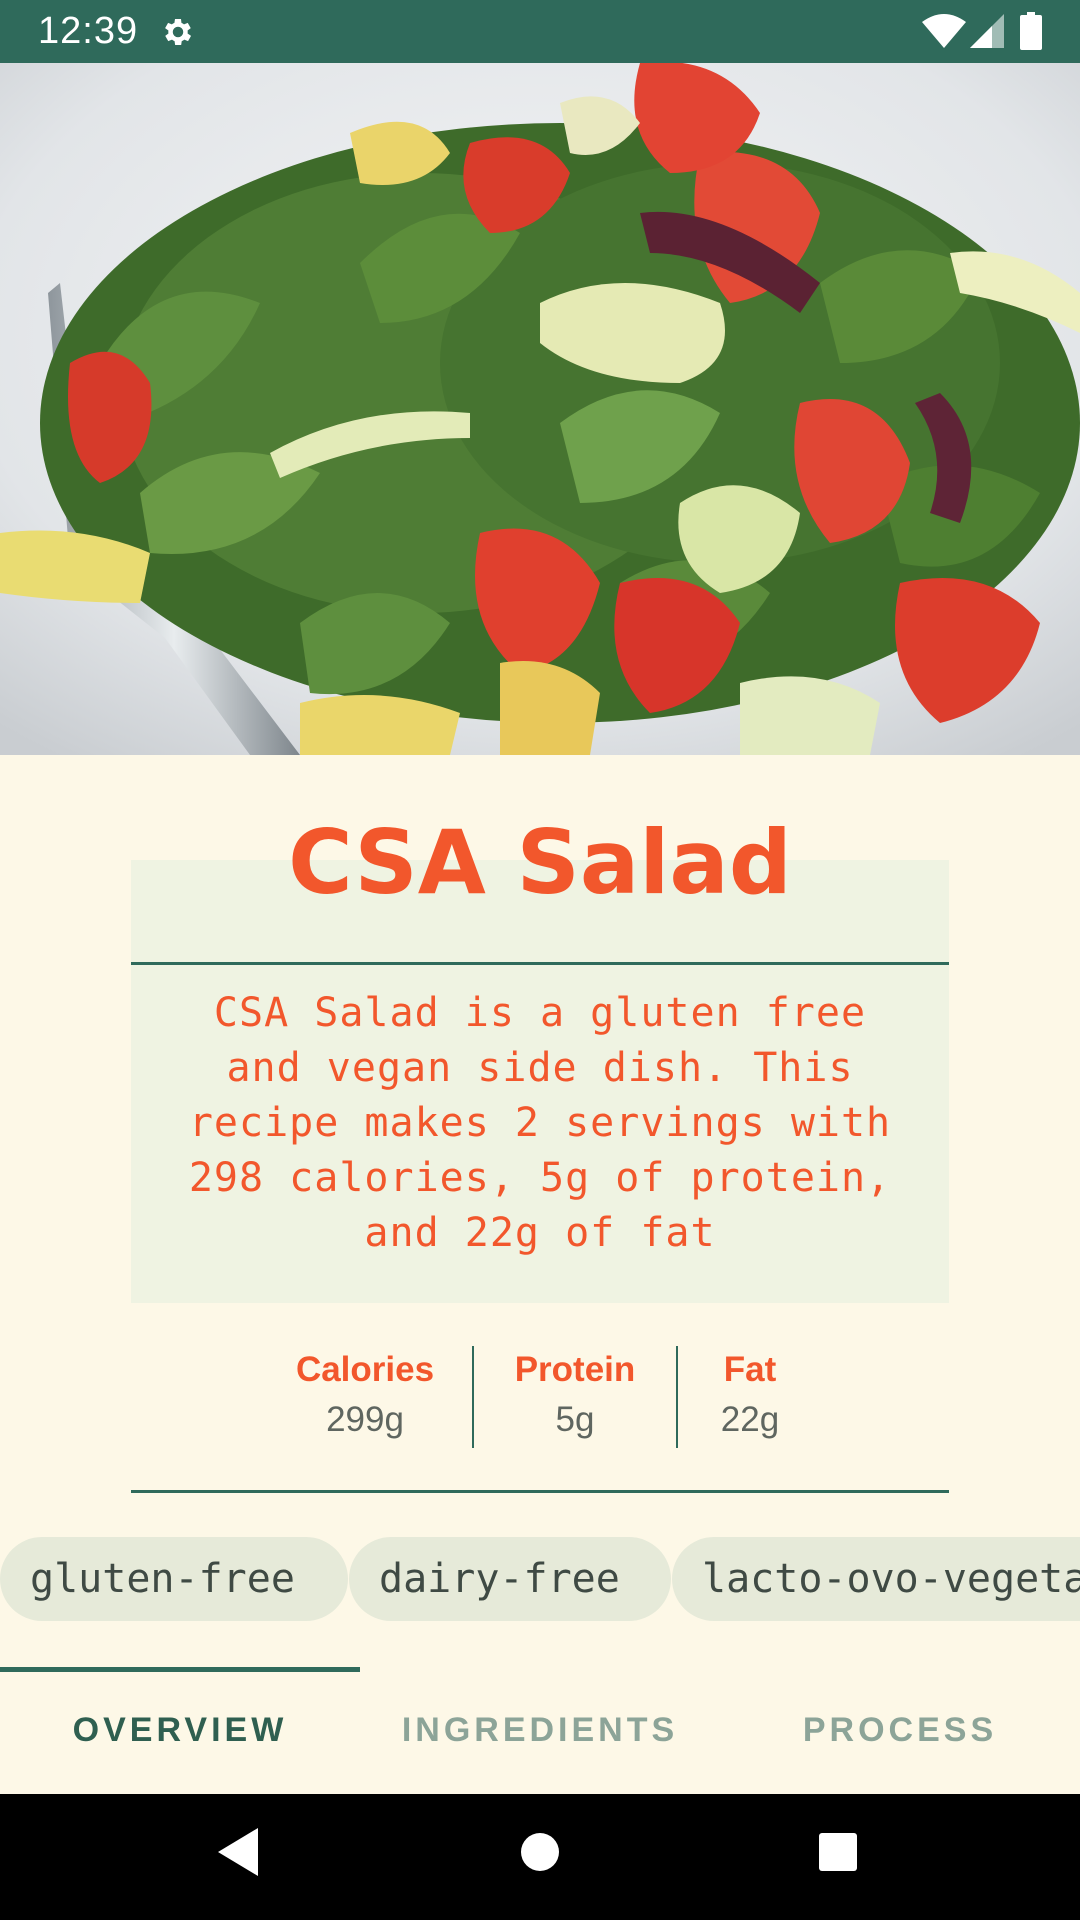 This screenshot has width=1080, height=1920. I want to click on nutrition-label: Protein, so click(575, 1369).